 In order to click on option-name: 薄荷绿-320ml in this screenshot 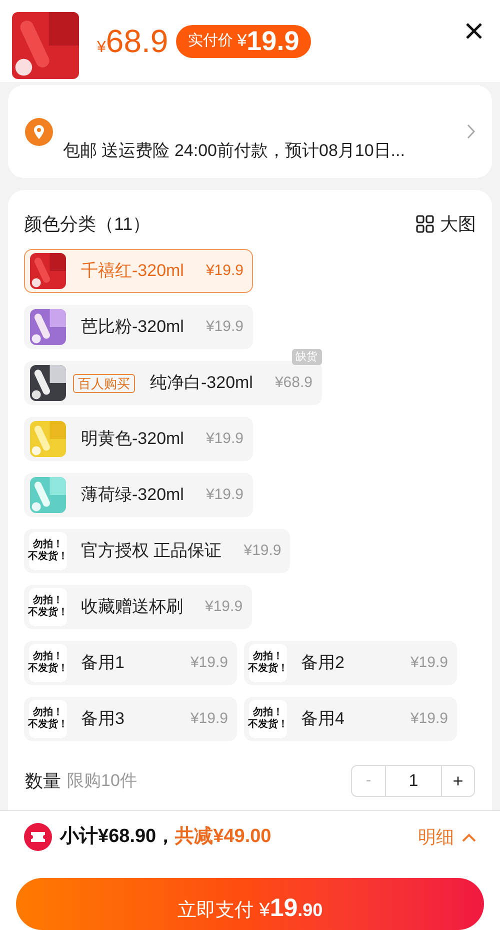, I will do `click(132, 495)`.